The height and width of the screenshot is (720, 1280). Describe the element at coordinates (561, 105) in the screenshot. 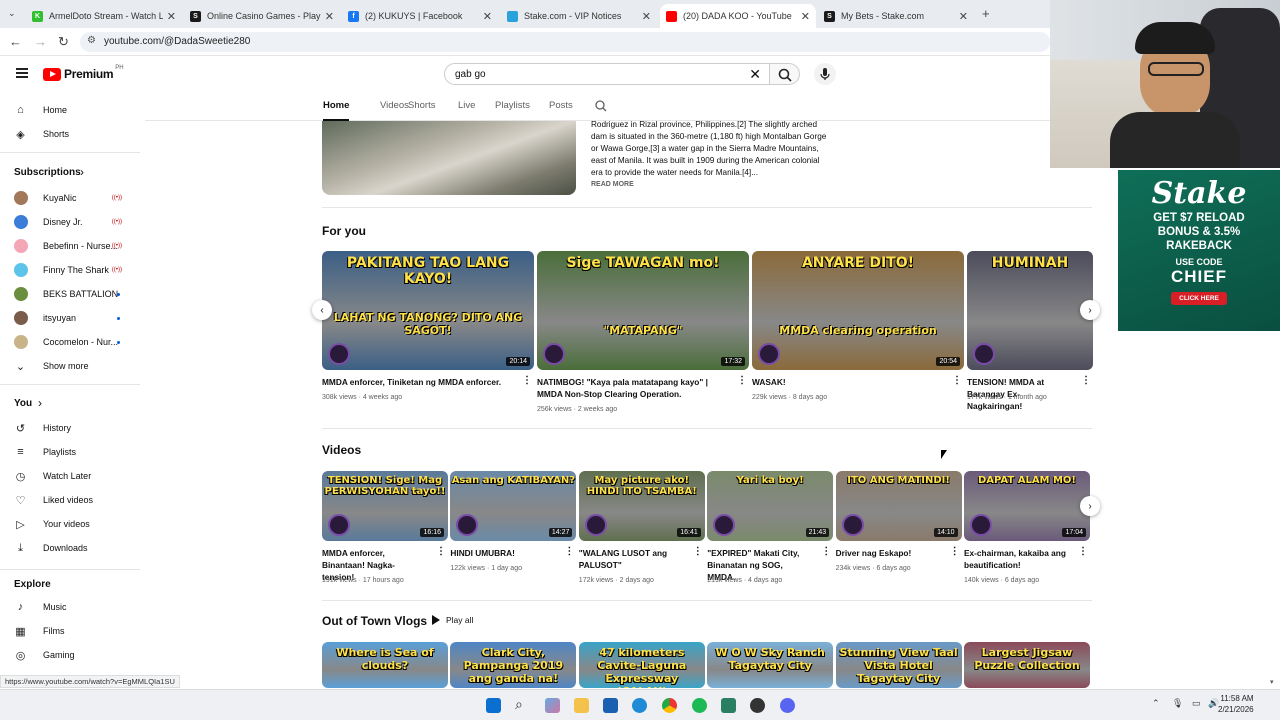

I see `tab-posts: Posts` at that location.